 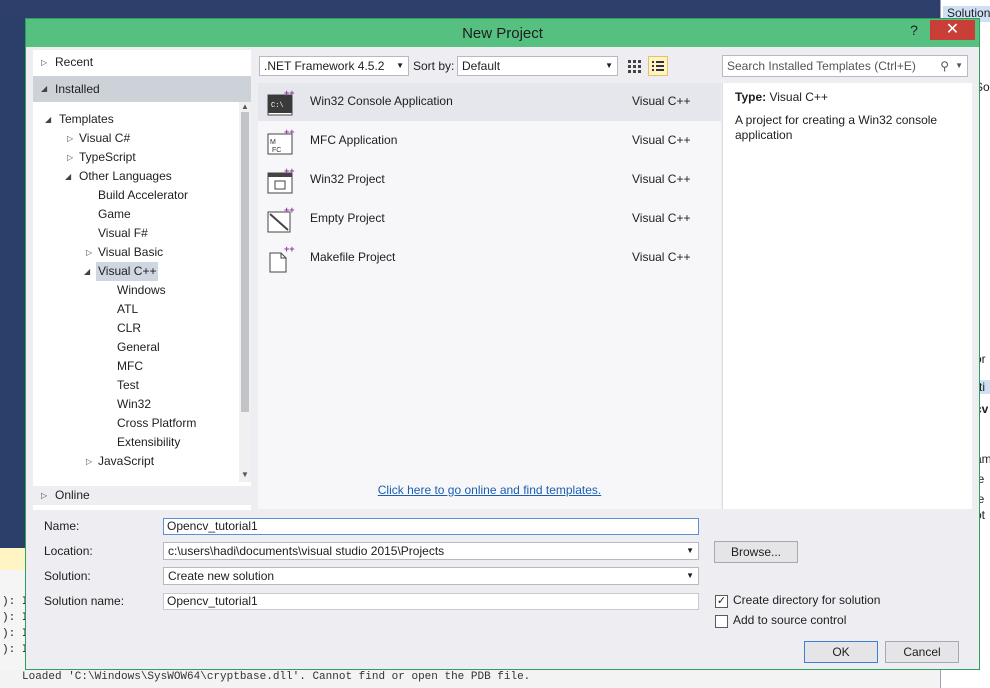 What do you see at coordinates (142, 495) in the screenshot?
I see `tree-item-online: ▷ Online` at bounding box center [142, 495].